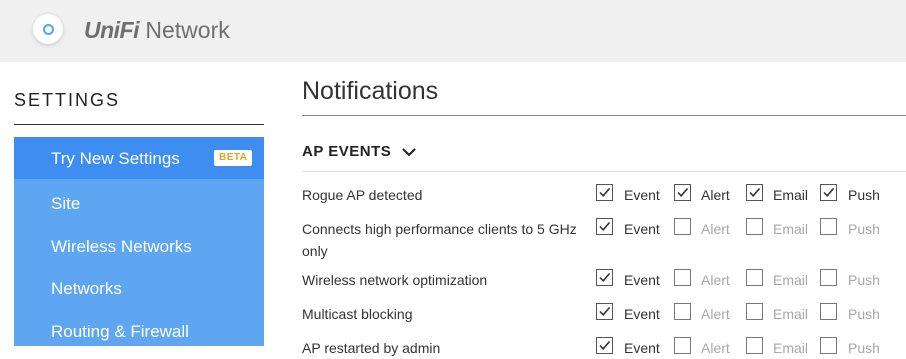  What do you see at coordinates (604, 115) in the screenshot?
I see `title-divider` at bounding box center [604, 115].